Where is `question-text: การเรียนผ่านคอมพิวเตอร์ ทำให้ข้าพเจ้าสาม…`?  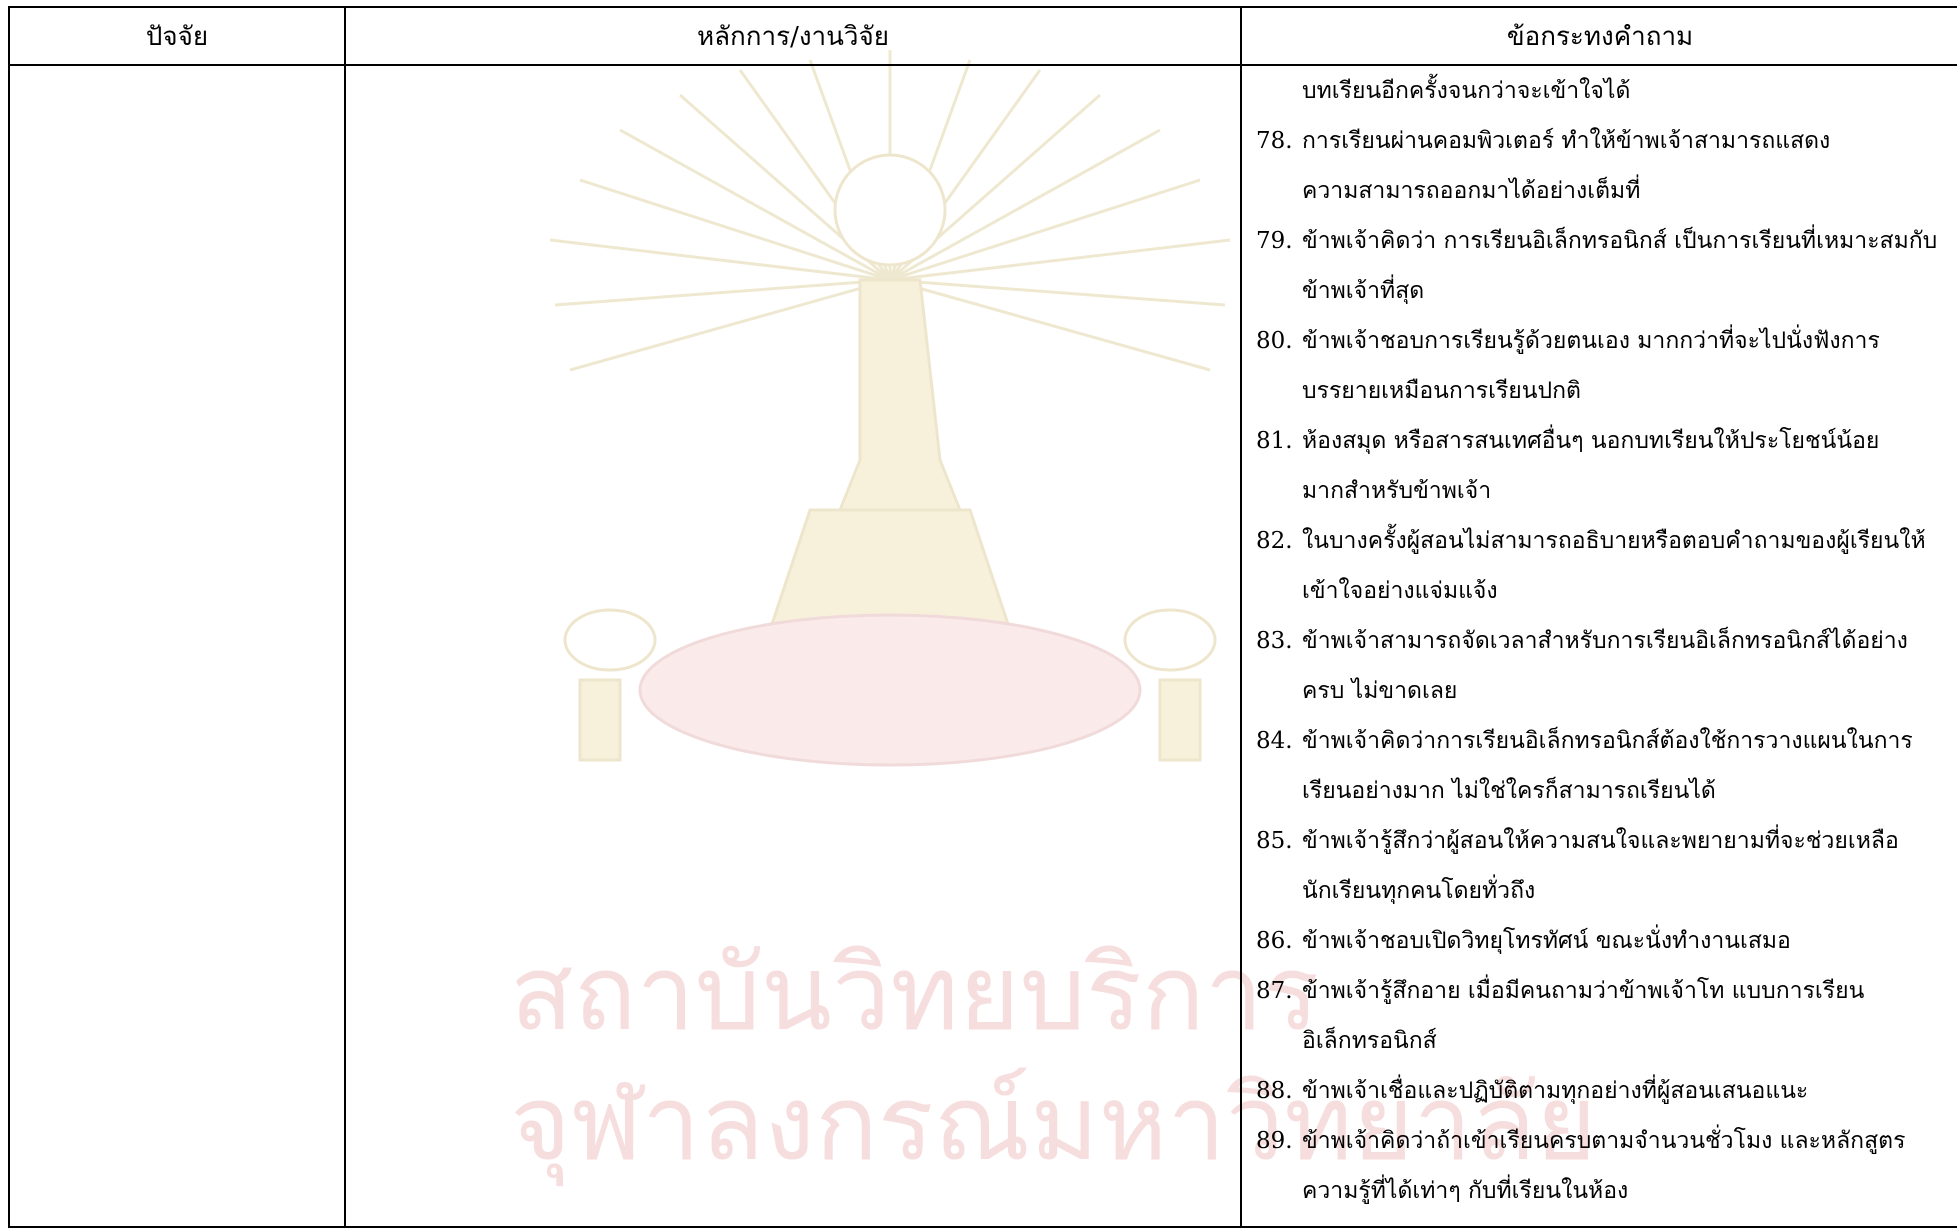 question-text: การเรียนผ่านคอมพิวเตอร์ ทำให้ข้าพเจ้าสาม… is located at coordinates (1566, 141).